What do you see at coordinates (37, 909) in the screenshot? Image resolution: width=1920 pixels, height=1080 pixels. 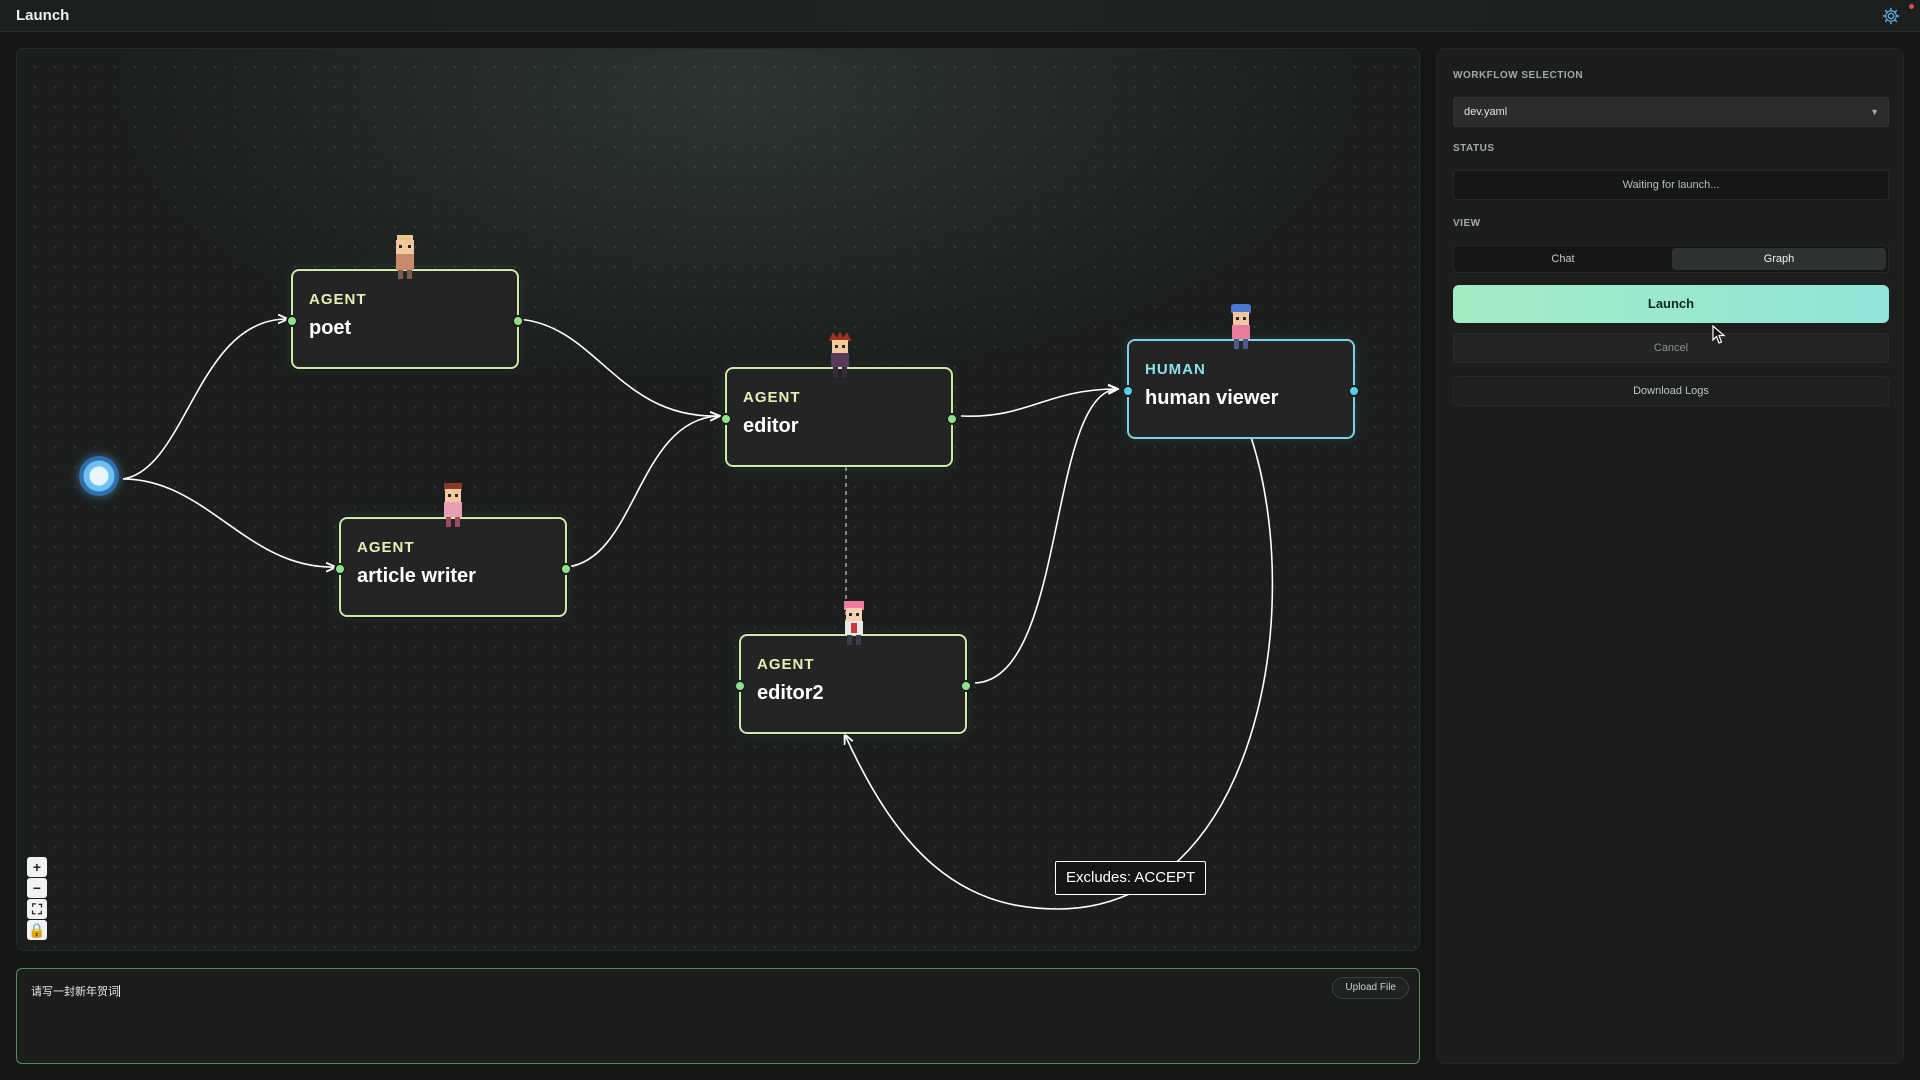 I see `fit-view-button: ⛶` at bounding box center [37, 909].